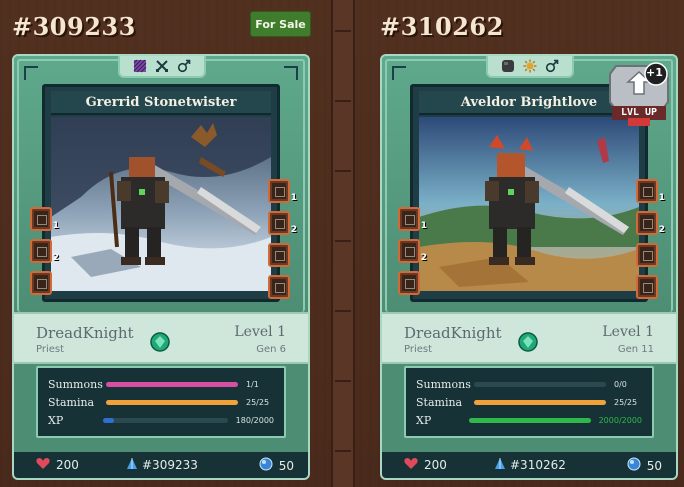  Describe the element at coordinates (170, 465) in the screenshot. I see `footer-id-value: #309233` at that location.